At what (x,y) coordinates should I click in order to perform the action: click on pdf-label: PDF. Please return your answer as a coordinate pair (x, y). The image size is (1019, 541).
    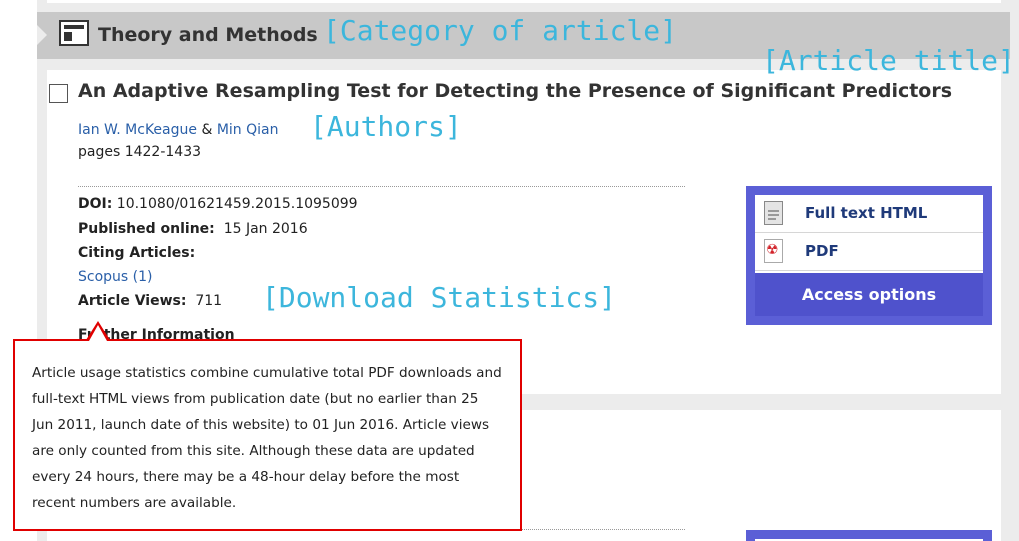
    Looking at the image, I should click on (822, 251).